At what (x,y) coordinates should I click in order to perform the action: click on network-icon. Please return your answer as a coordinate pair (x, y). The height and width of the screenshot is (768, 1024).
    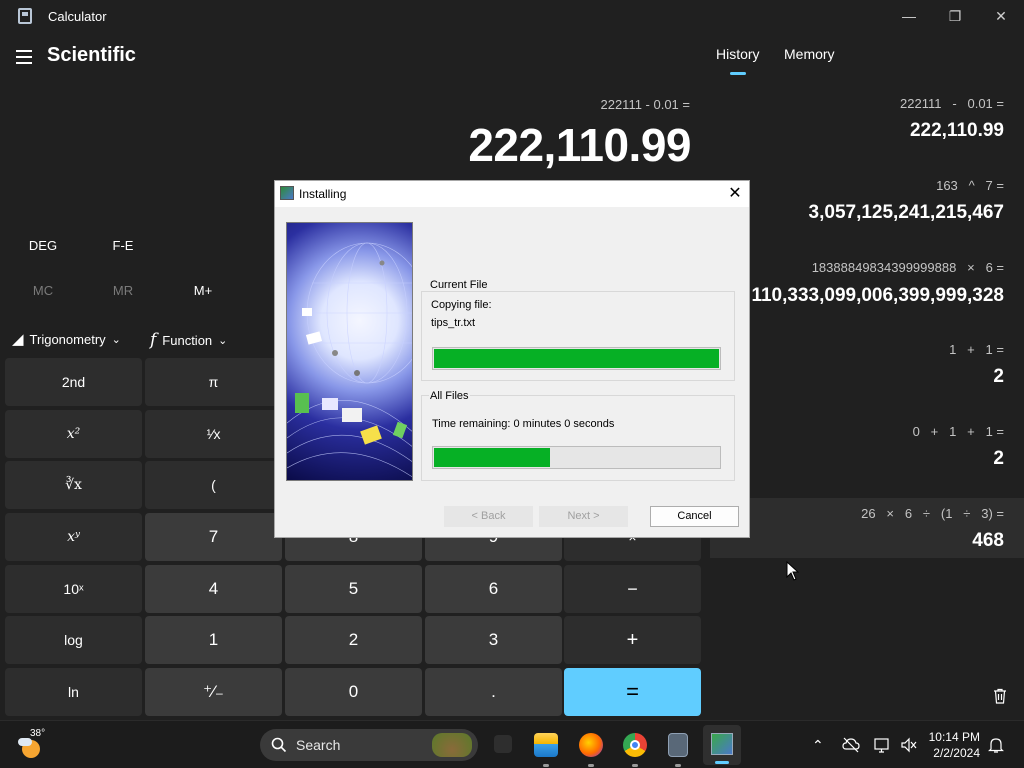
    Looking at the image, I should click on (882, 745).